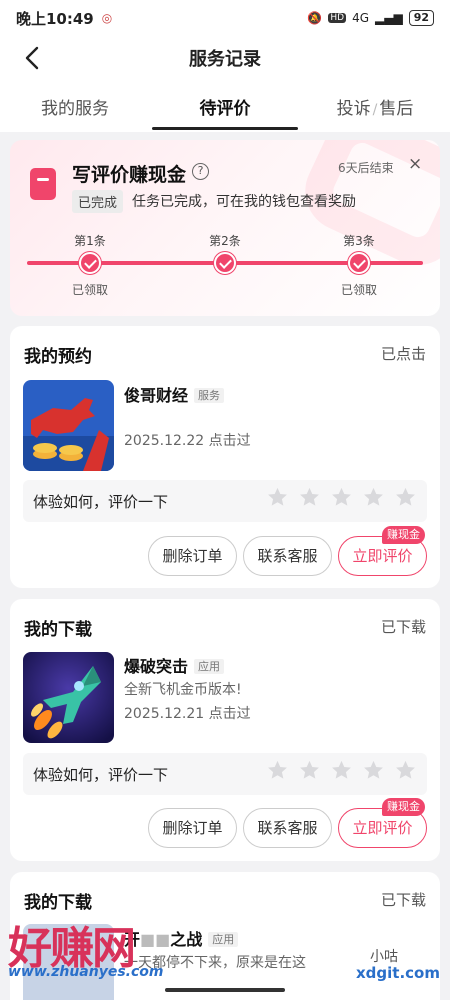 The height and width of the screenshot is (1000, 450). What do you see at coordinates (403, 354) in the screenshot?
I see `card-status: 已点击` at bounding box center [403, 354].